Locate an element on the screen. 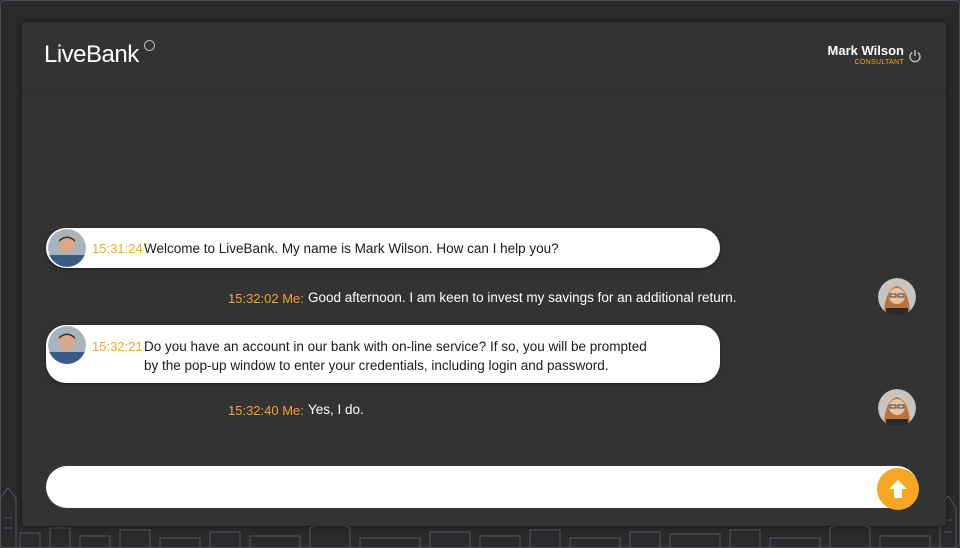 This screenshot has height=548, width=960. message-timestamp: 15:31:24 is located at coordinates (117, 248).